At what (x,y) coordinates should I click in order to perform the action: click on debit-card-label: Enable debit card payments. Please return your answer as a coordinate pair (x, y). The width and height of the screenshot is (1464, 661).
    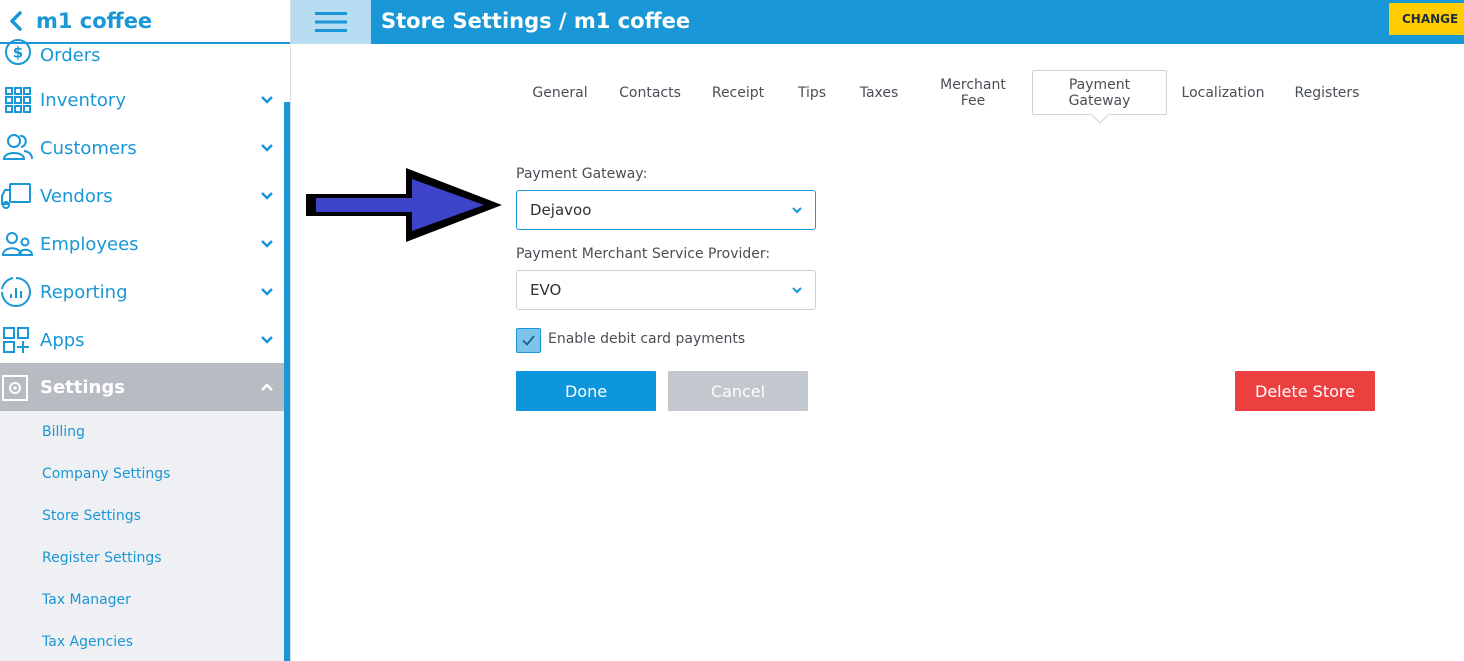
    Looking at the image, I should click on (647, 339).